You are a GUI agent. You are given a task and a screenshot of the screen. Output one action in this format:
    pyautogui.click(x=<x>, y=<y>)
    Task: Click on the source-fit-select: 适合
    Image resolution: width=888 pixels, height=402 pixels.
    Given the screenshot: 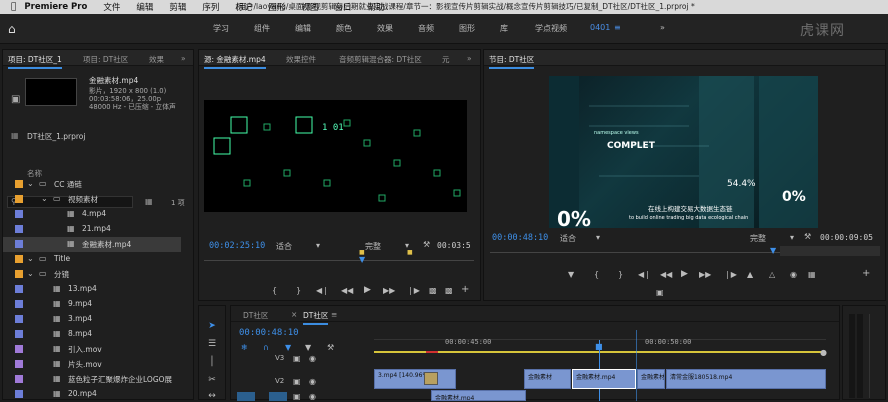 What is the action you would take?
    pyautogui.click(x=284, y=246)
    